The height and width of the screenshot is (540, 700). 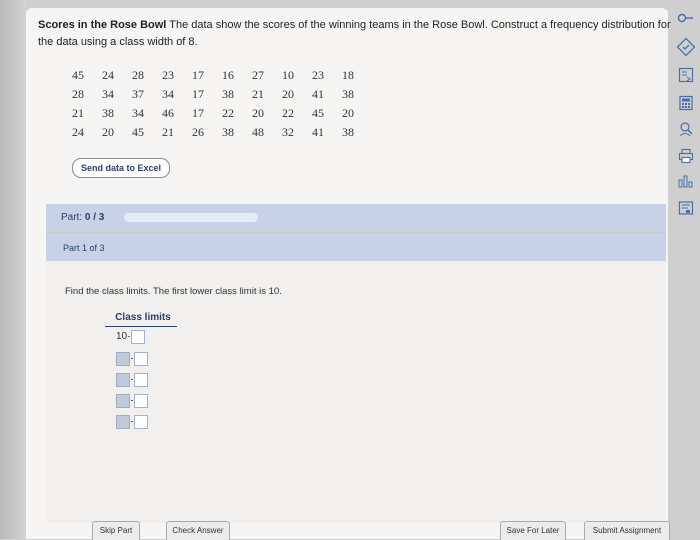 What do you see at coordinates (213, 132) in the screenshot?
I see `data-row: 24 20 45 21 26 38 48 32 41 38` at bounding box center [213, 132].